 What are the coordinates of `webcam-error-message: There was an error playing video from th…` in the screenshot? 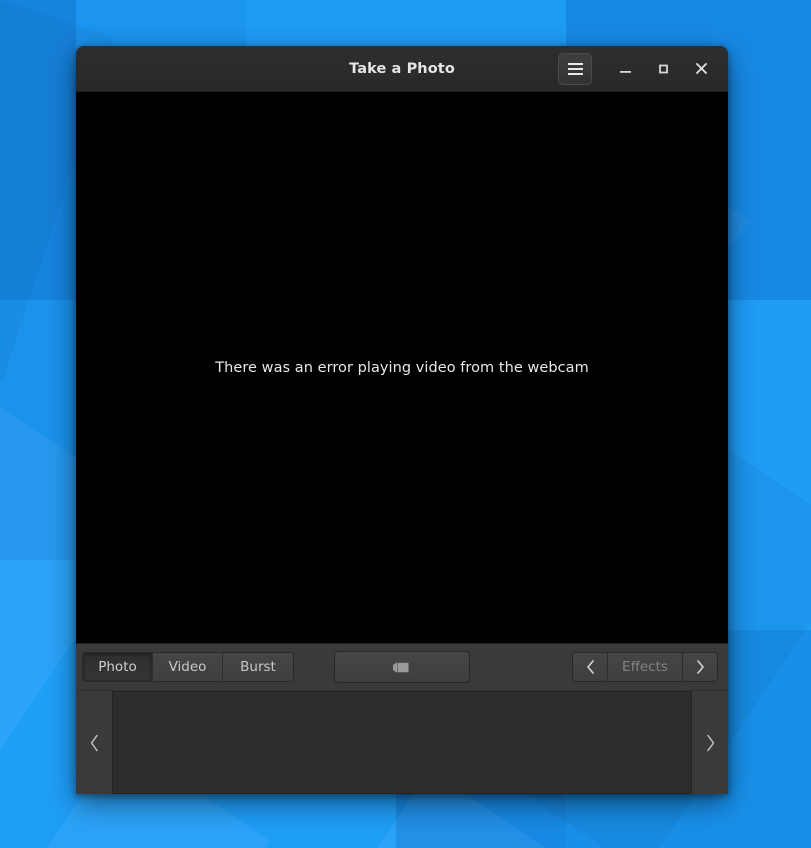 It's located at (402, 367).